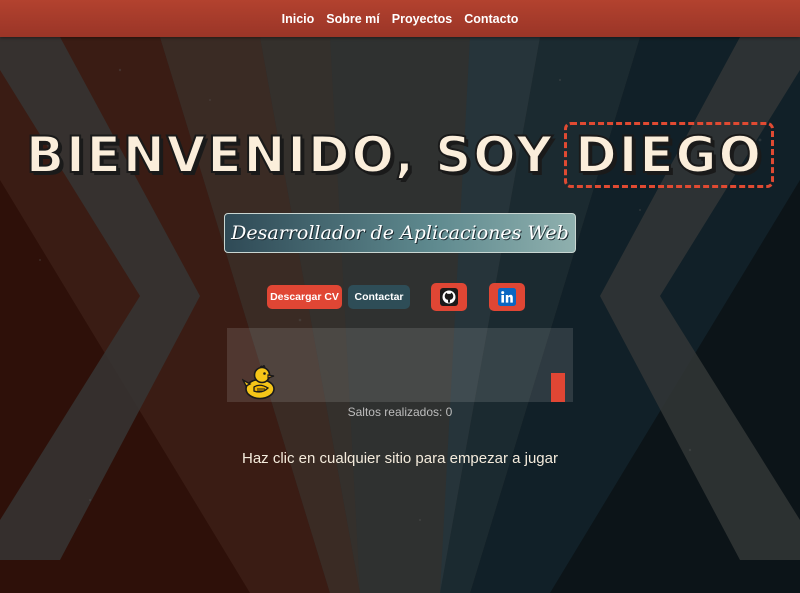 The image size is (800, 593). I want to click on github-button, so click(449, 297).